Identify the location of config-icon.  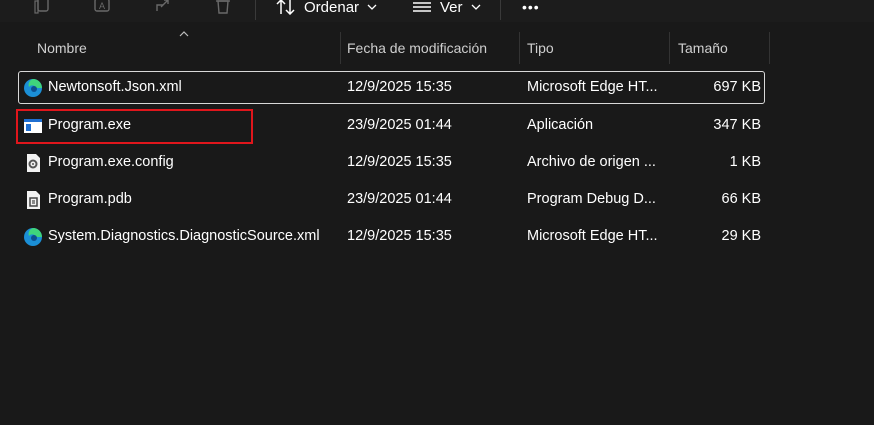
(33, 163).